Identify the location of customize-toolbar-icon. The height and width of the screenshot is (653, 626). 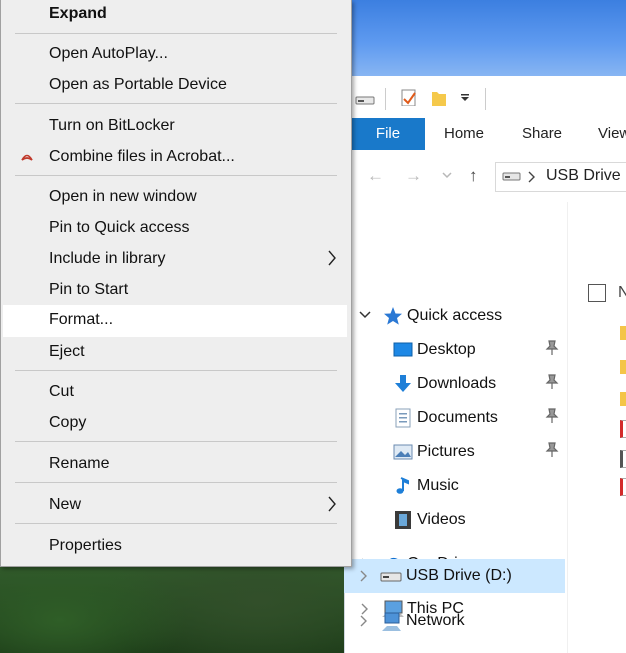
(465, 103).